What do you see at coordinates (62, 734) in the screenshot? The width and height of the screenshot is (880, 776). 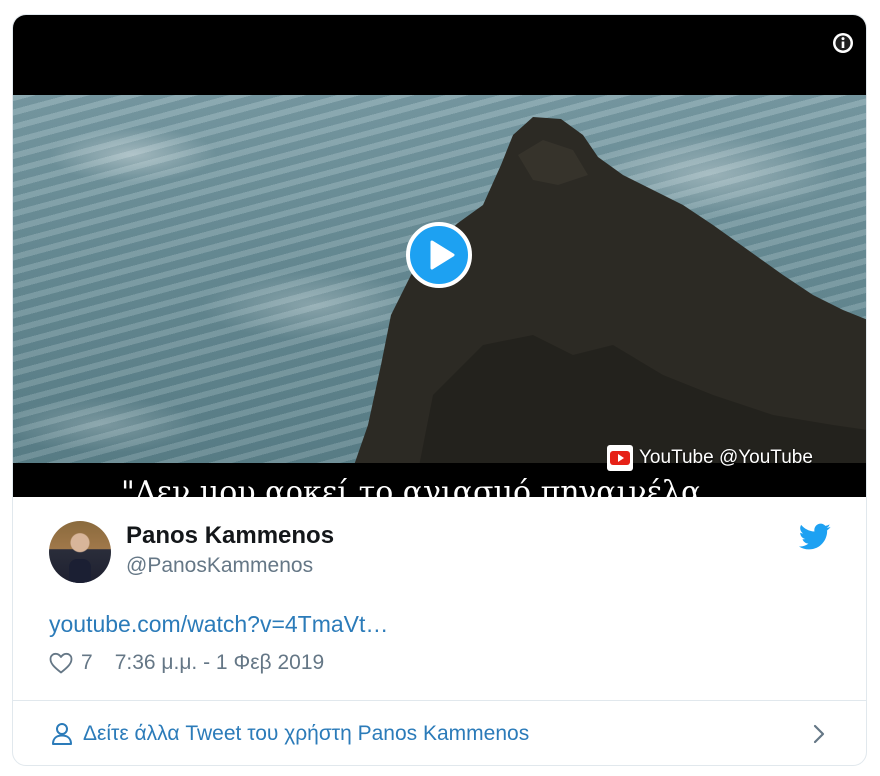 I see `person-icon` at bounding box center [62, 734].